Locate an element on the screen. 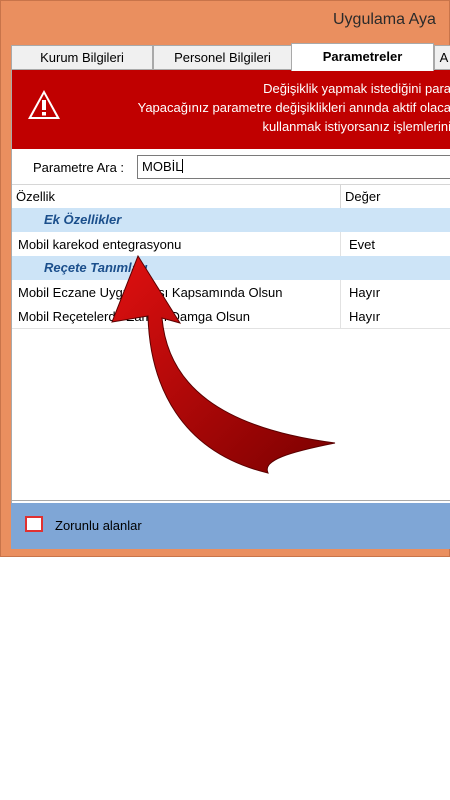 This screenshot has height=800, width=450. property-name: Mobil karekod entegrasyonu is located at coordinates (100, 244).